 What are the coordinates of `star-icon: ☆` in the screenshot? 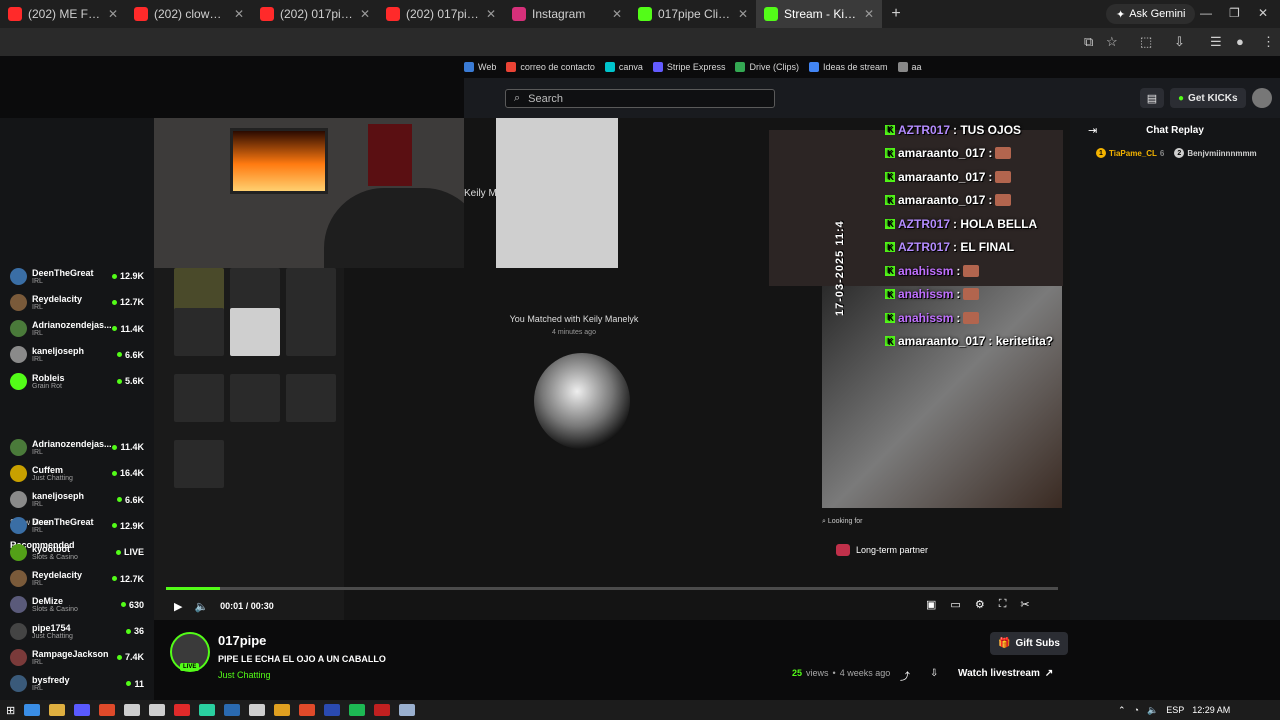 It's located at (1112, 42).